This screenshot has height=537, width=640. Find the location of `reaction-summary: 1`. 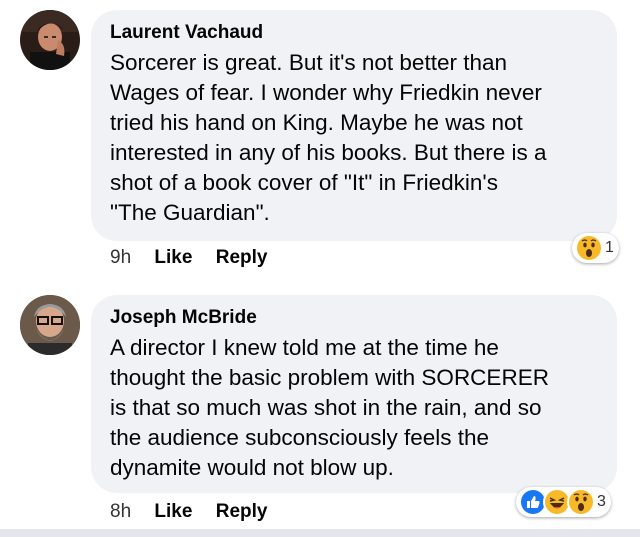

reaction-summary: 1 is located at coordinates (595, 248).